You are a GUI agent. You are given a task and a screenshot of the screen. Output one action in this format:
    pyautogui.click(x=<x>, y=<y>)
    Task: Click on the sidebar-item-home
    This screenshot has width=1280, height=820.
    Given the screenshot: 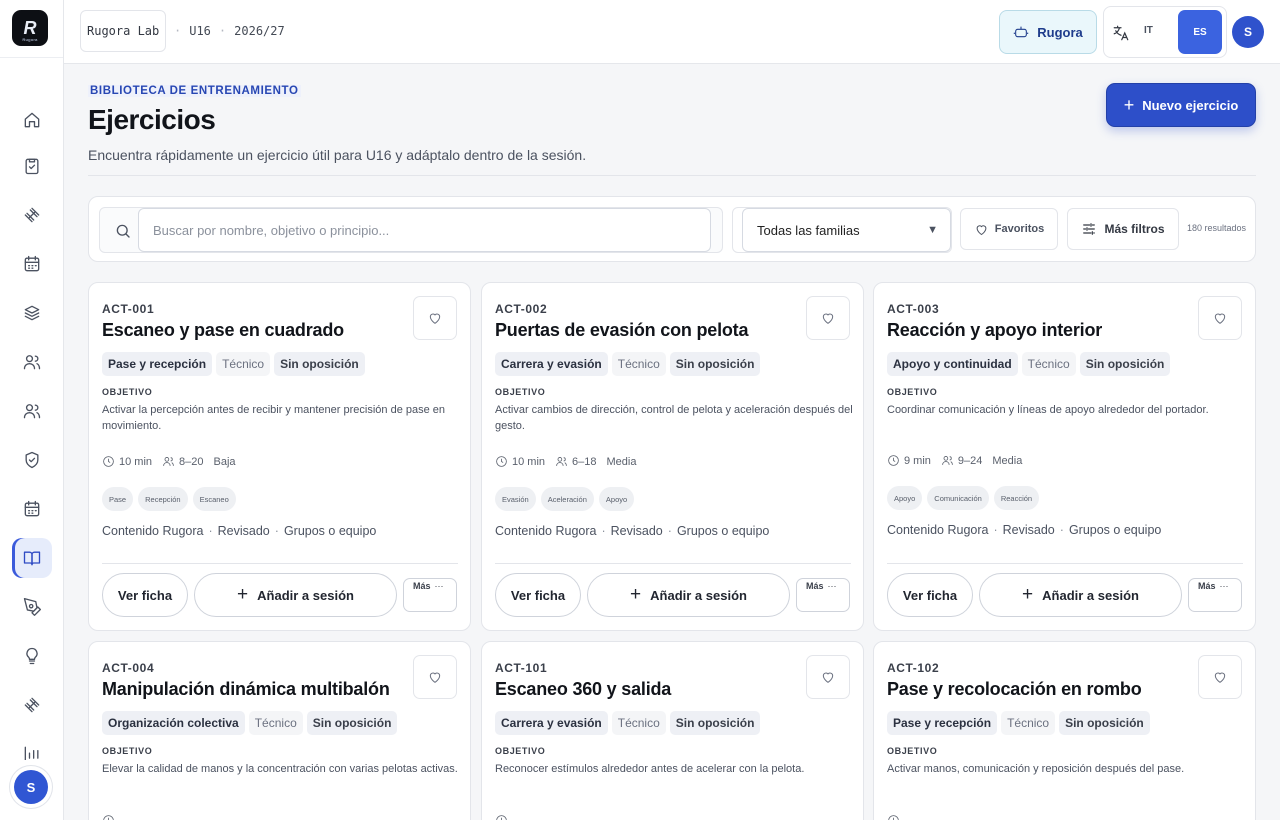 What is the action you would take?
    pyautogui.click(x=32, y=120)
    